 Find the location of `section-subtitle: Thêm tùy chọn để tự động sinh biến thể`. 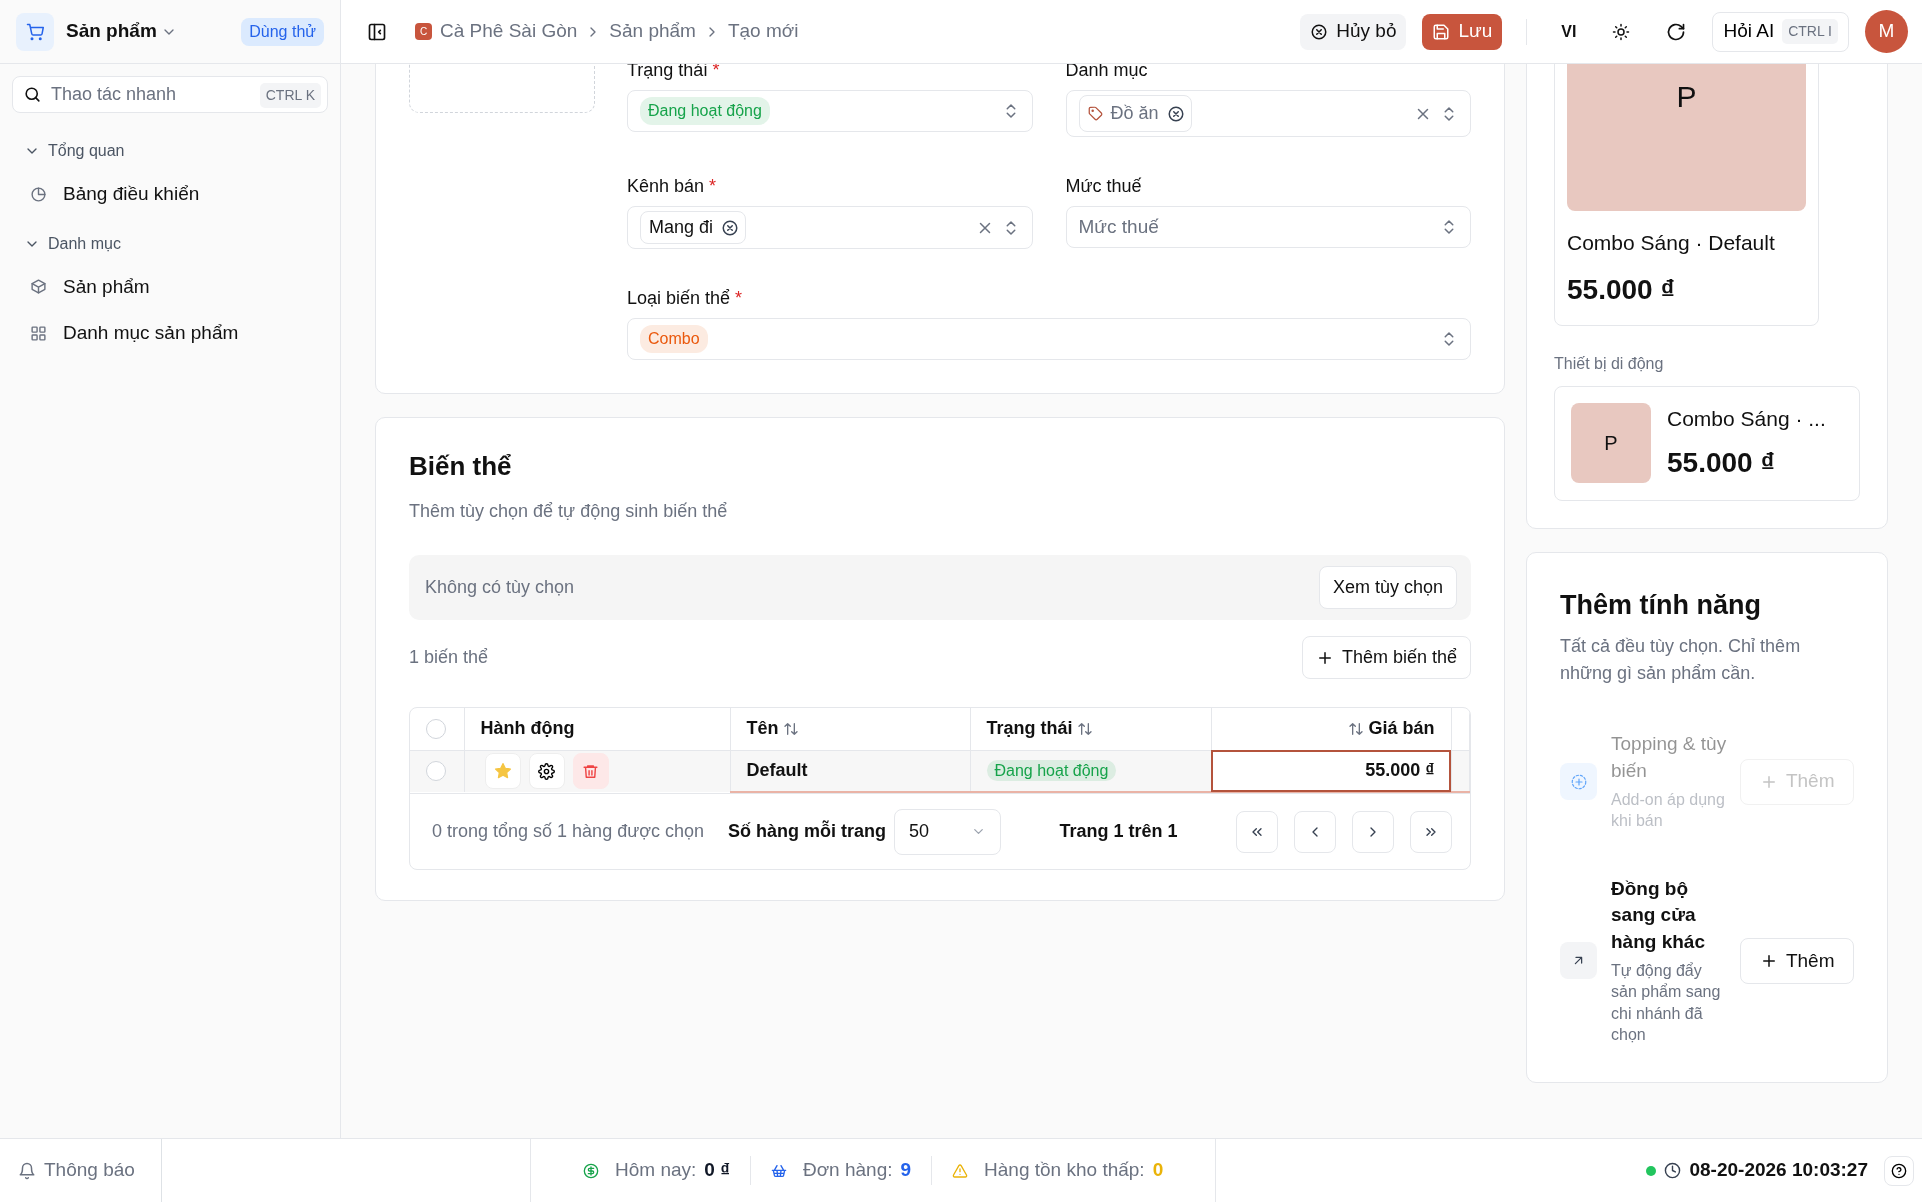

section-subtitle: Thêm tùy chọn để tự động sinh biến thể is located at coordinates (569, 512).